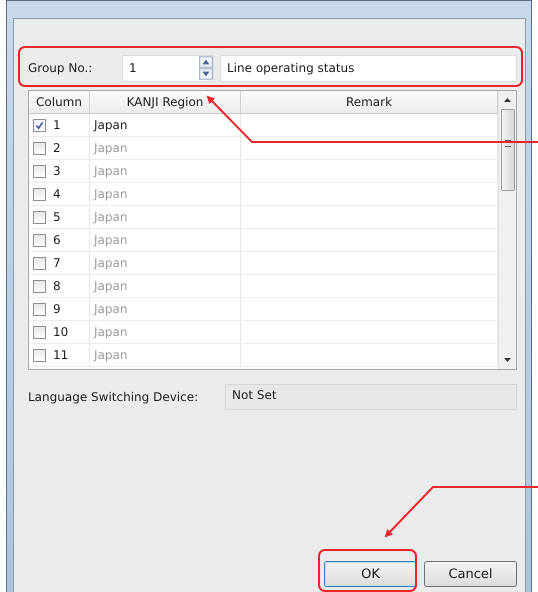 The height and width of the screenshot is (592, 538). Describe the element at coordinates (368, 68) in the screenshot. I see `group-name-field: Line operating status` at that location.